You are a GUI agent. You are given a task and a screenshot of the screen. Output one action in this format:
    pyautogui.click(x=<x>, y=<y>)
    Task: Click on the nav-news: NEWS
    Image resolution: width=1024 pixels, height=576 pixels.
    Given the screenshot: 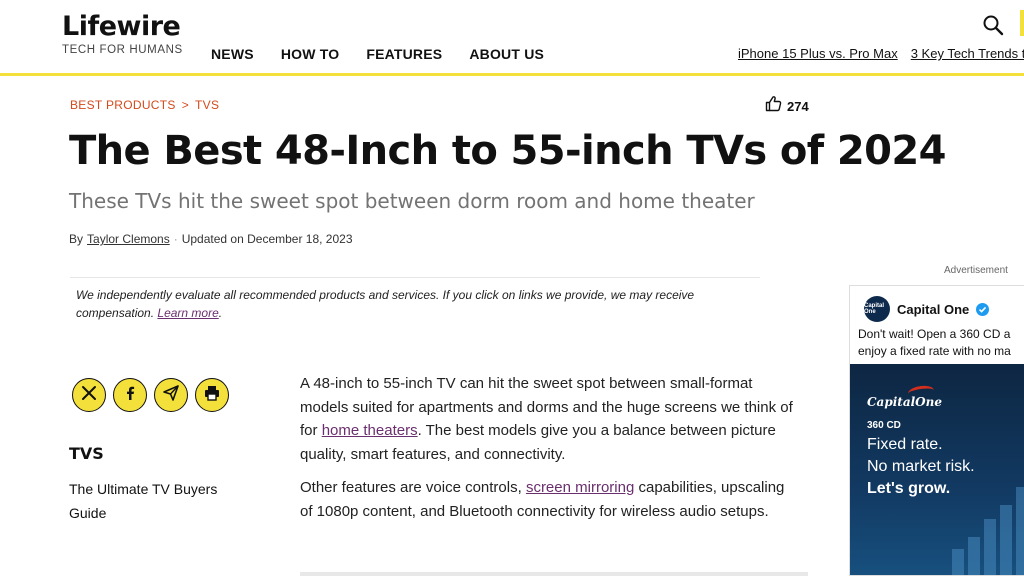 What is the action you would take?
    pyautogui.click(x=232, y=54)
    